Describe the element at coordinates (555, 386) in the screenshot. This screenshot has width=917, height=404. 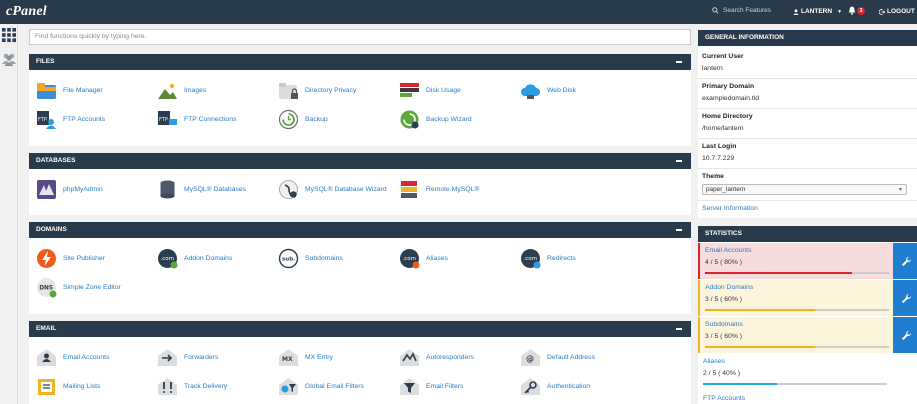
I see `authentication-link: Authentication` at that location.